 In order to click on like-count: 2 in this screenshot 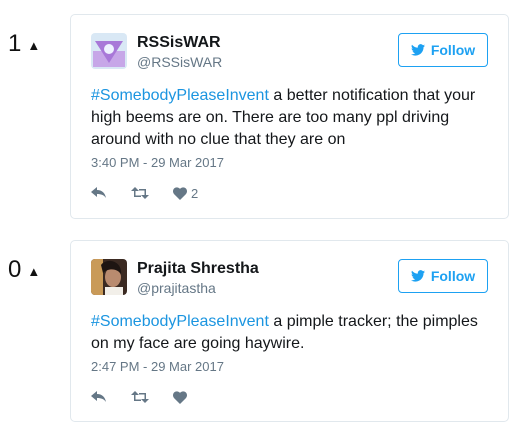, I will do `click(195, 193)`.